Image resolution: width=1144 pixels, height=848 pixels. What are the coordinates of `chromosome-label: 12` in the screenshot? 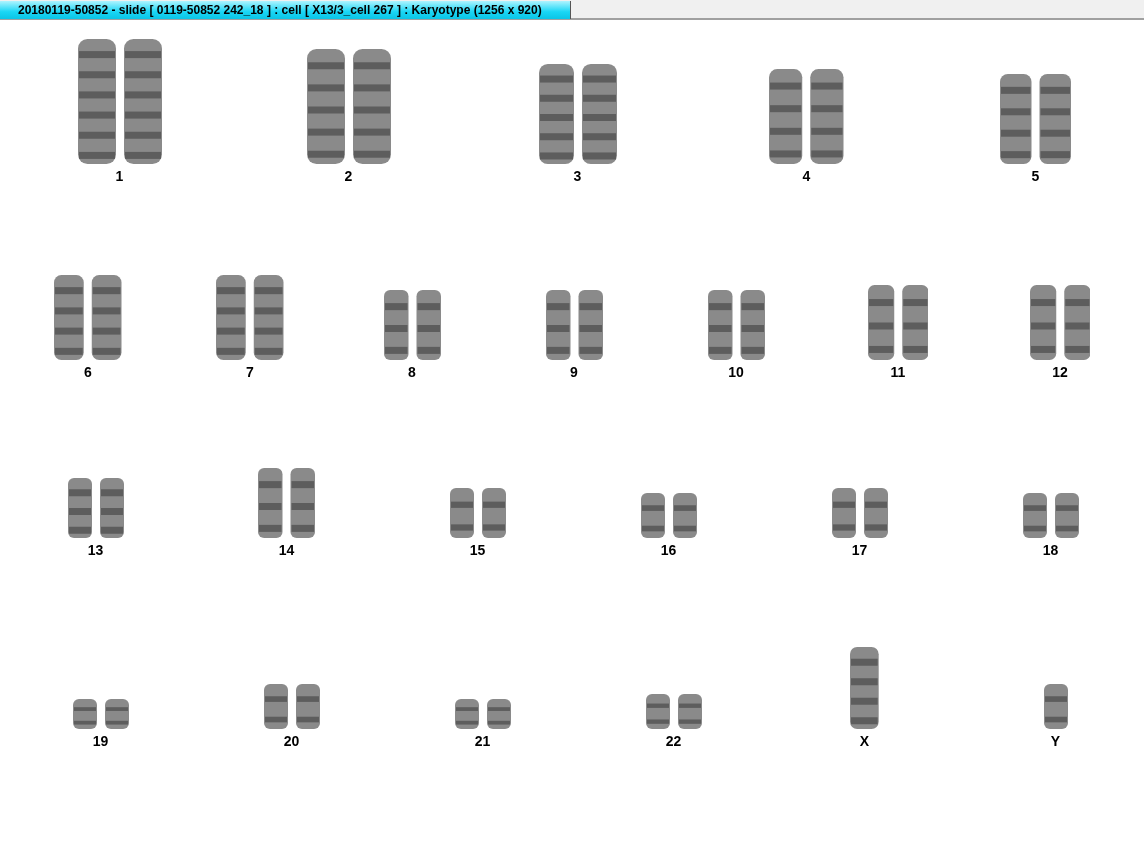 It's located at (1060, 372).